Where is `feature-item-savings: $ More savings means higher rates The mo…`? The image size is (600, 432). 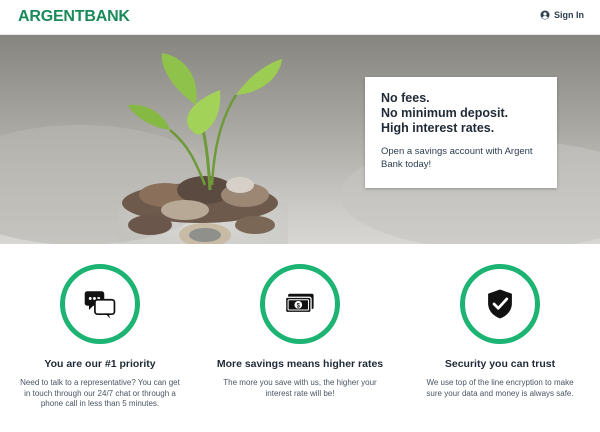
feature-item-savings: $ More savings means higher rates The mo… is located at coordinates (300, 331).